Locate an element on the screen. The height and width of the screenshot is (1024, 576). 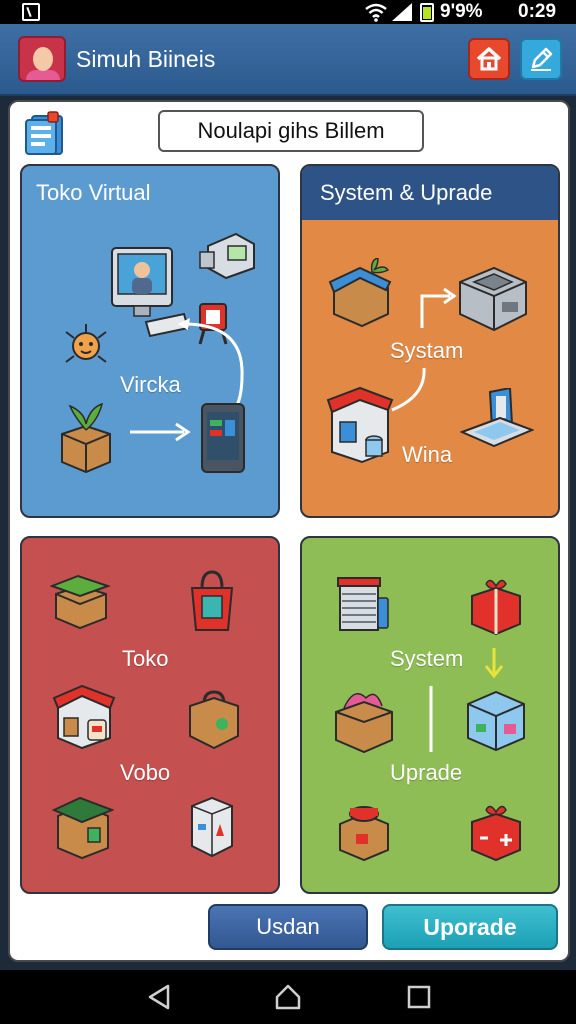
divider-line is located at coordinates (431, 719).